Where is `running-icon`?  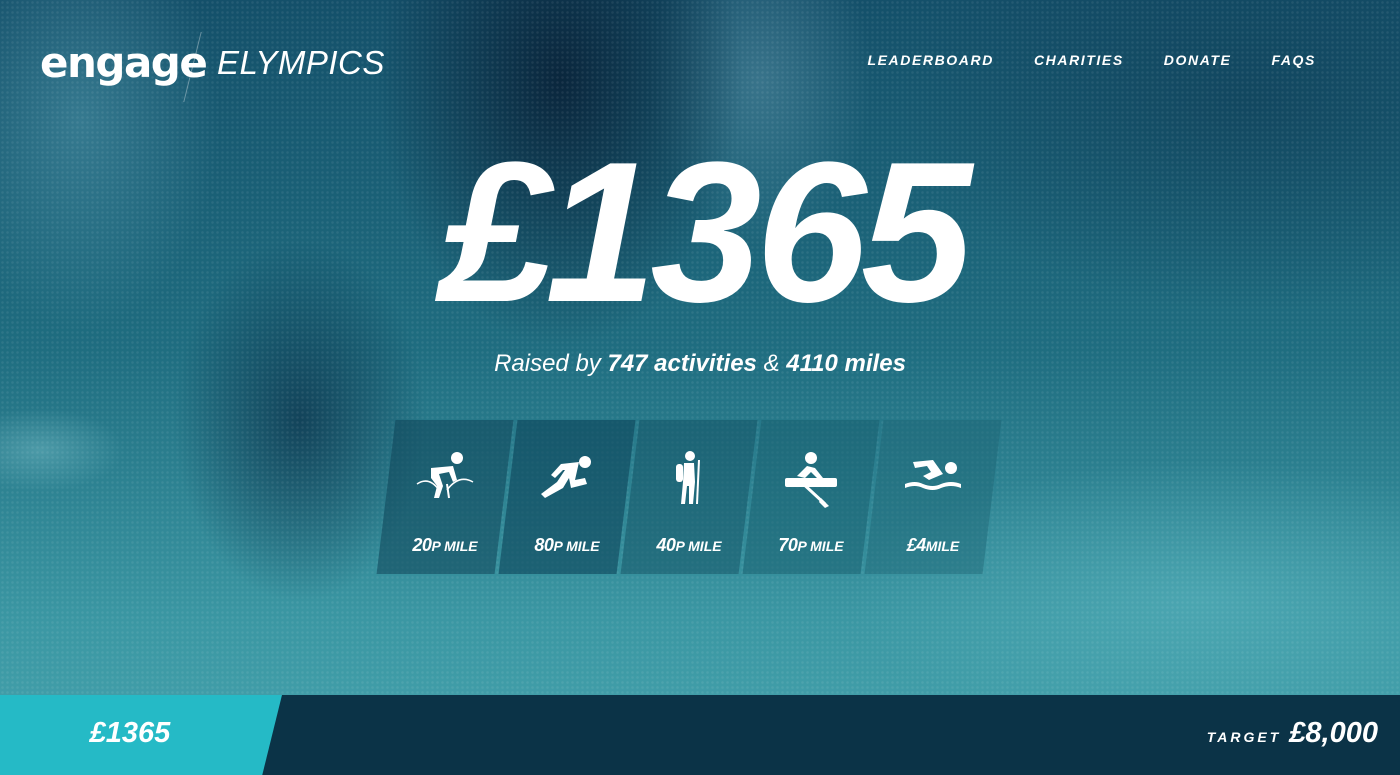 running-icon is located at coordinates (566, 477).